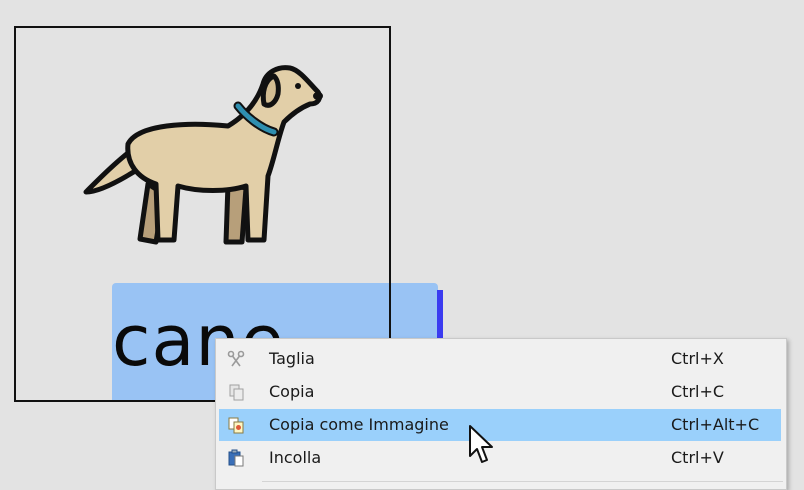 The image size is (804, 490). I want to click on dog-icon, so click(203, 155).